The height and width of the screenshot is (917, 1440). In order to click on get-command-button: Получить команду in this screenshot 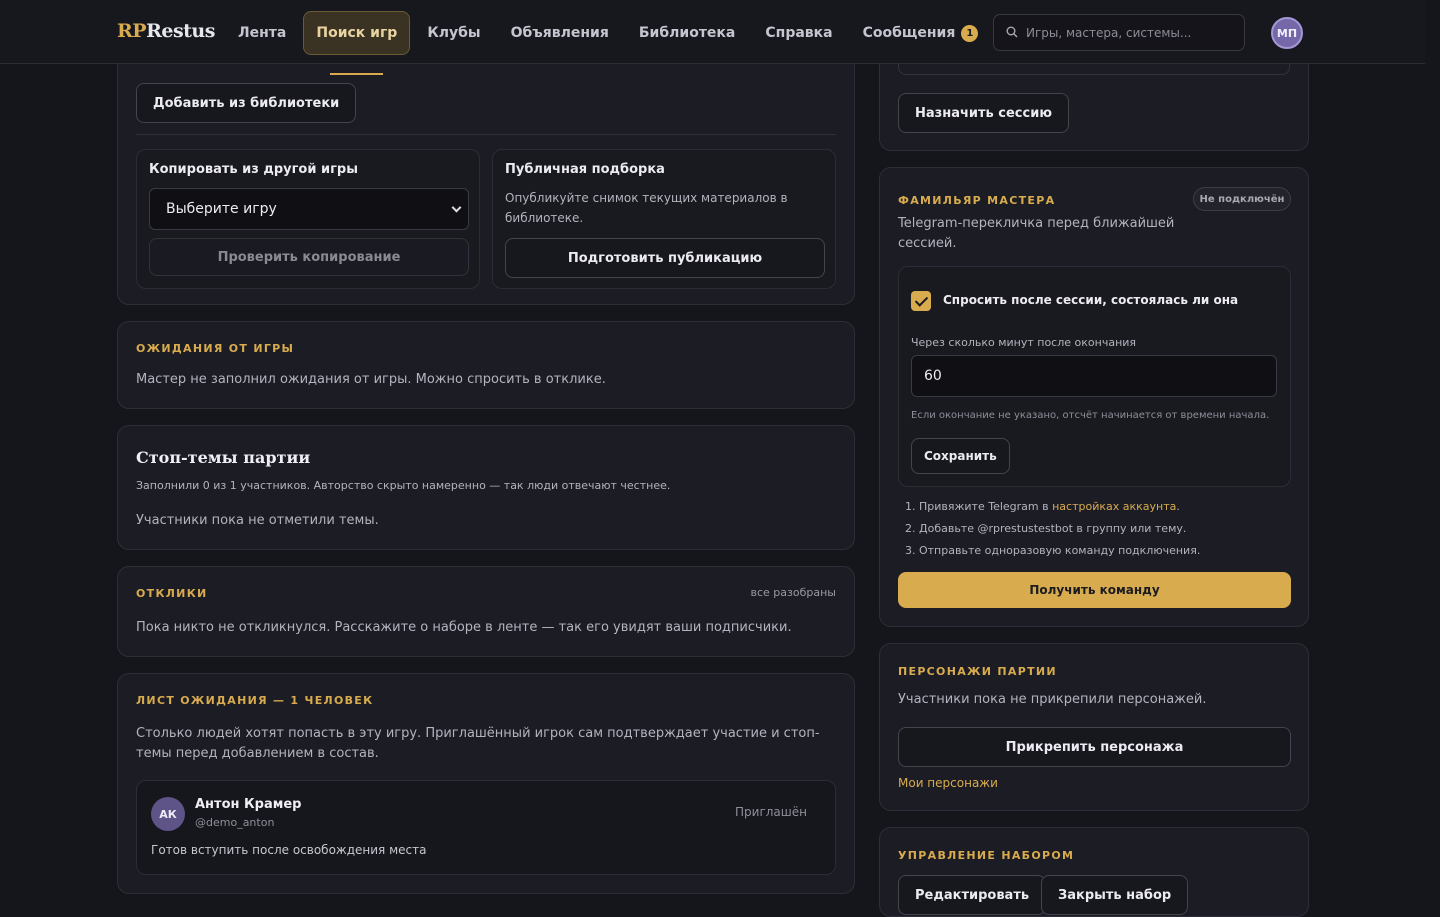, I will do `click(1094, 590)`.